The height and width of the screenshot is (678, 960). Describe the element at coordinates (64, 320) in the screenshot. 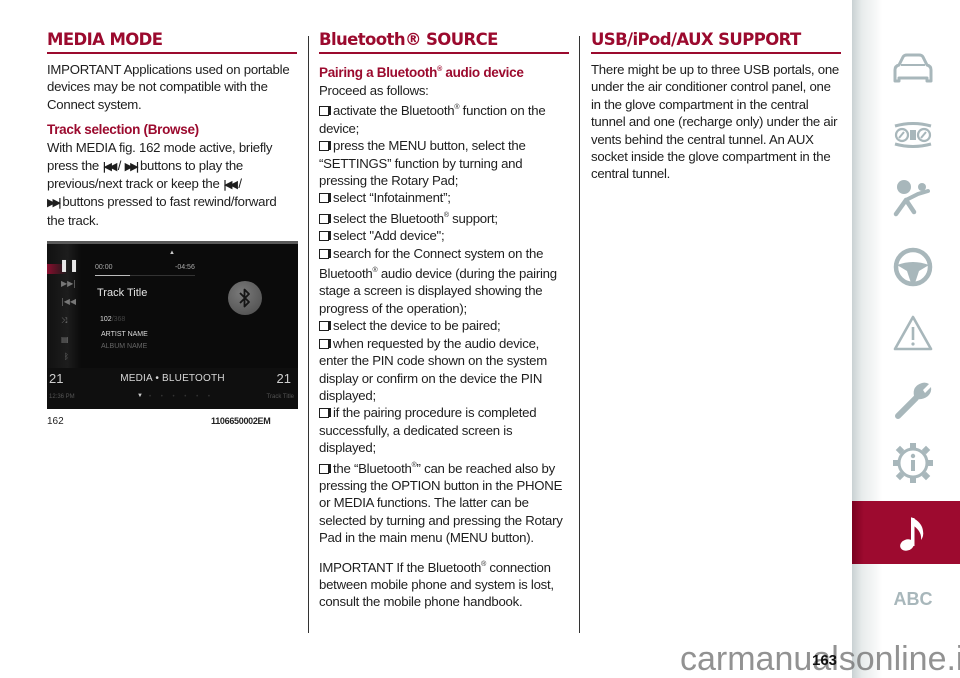

I see `shuffle-icon: ⤨` at that location.